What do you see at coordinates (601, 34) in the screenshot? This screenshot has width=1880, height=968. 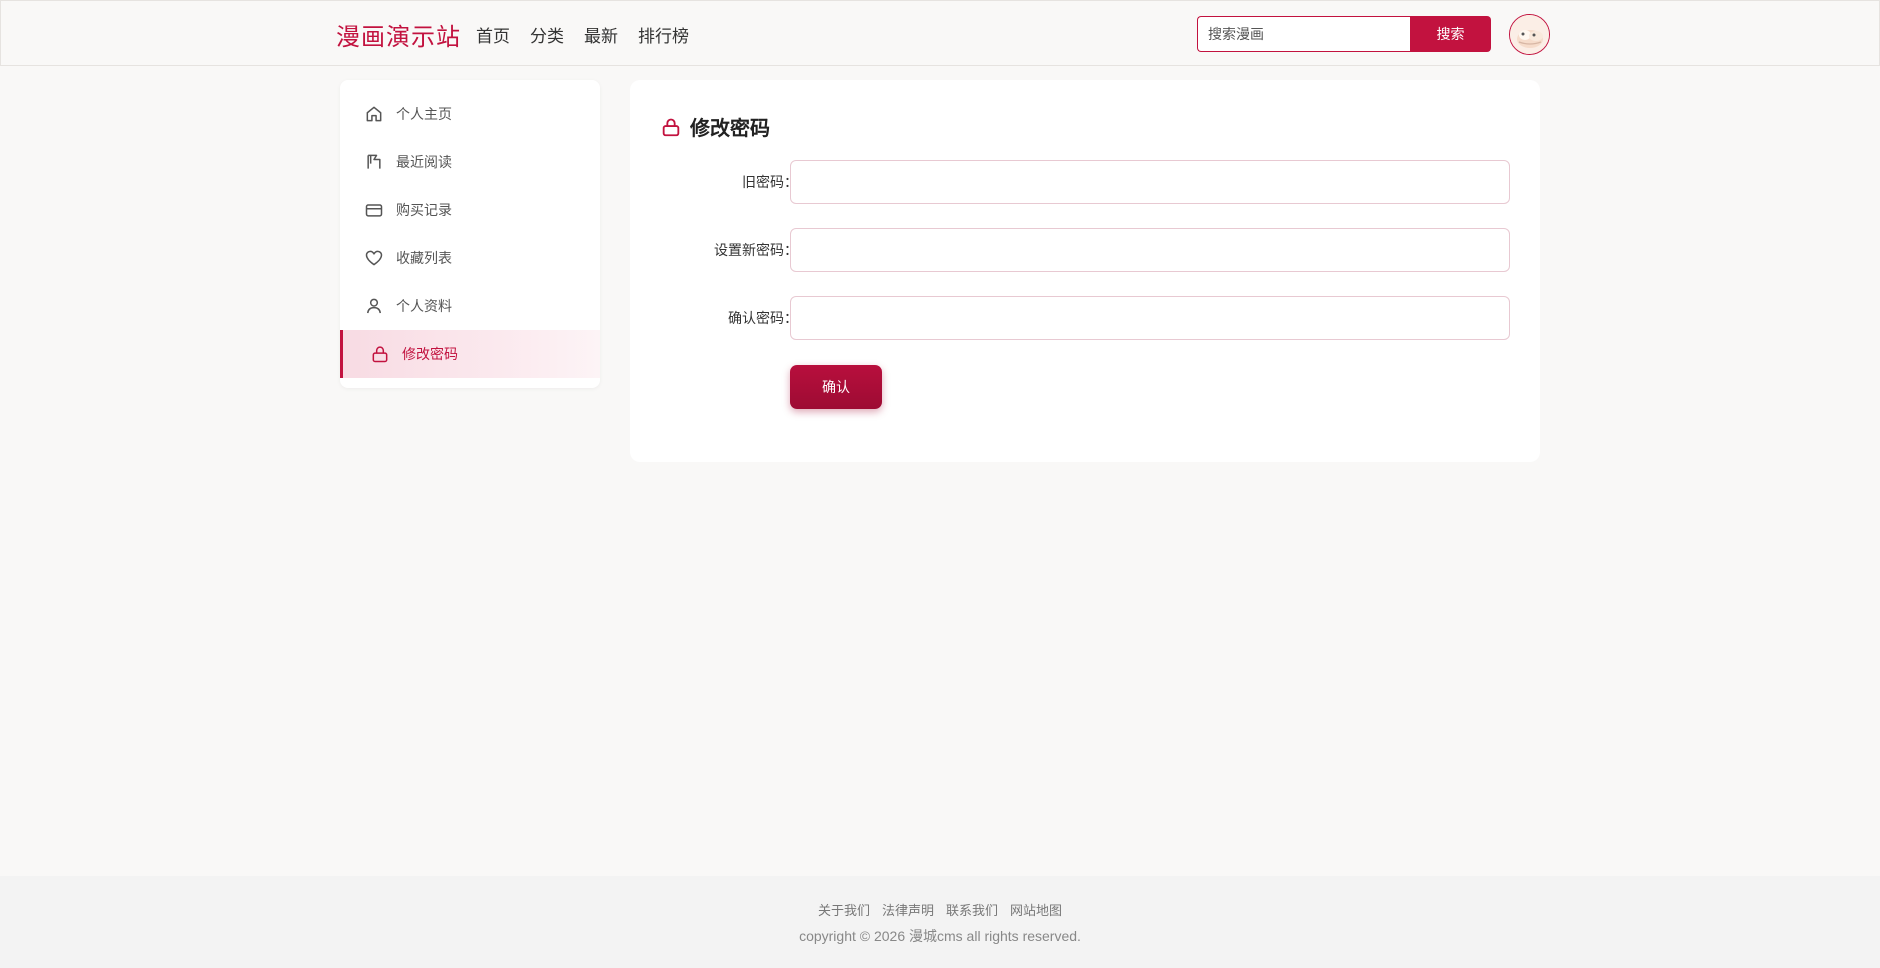 I see `nav-latest: 最新` at bounding box center [601, 34].